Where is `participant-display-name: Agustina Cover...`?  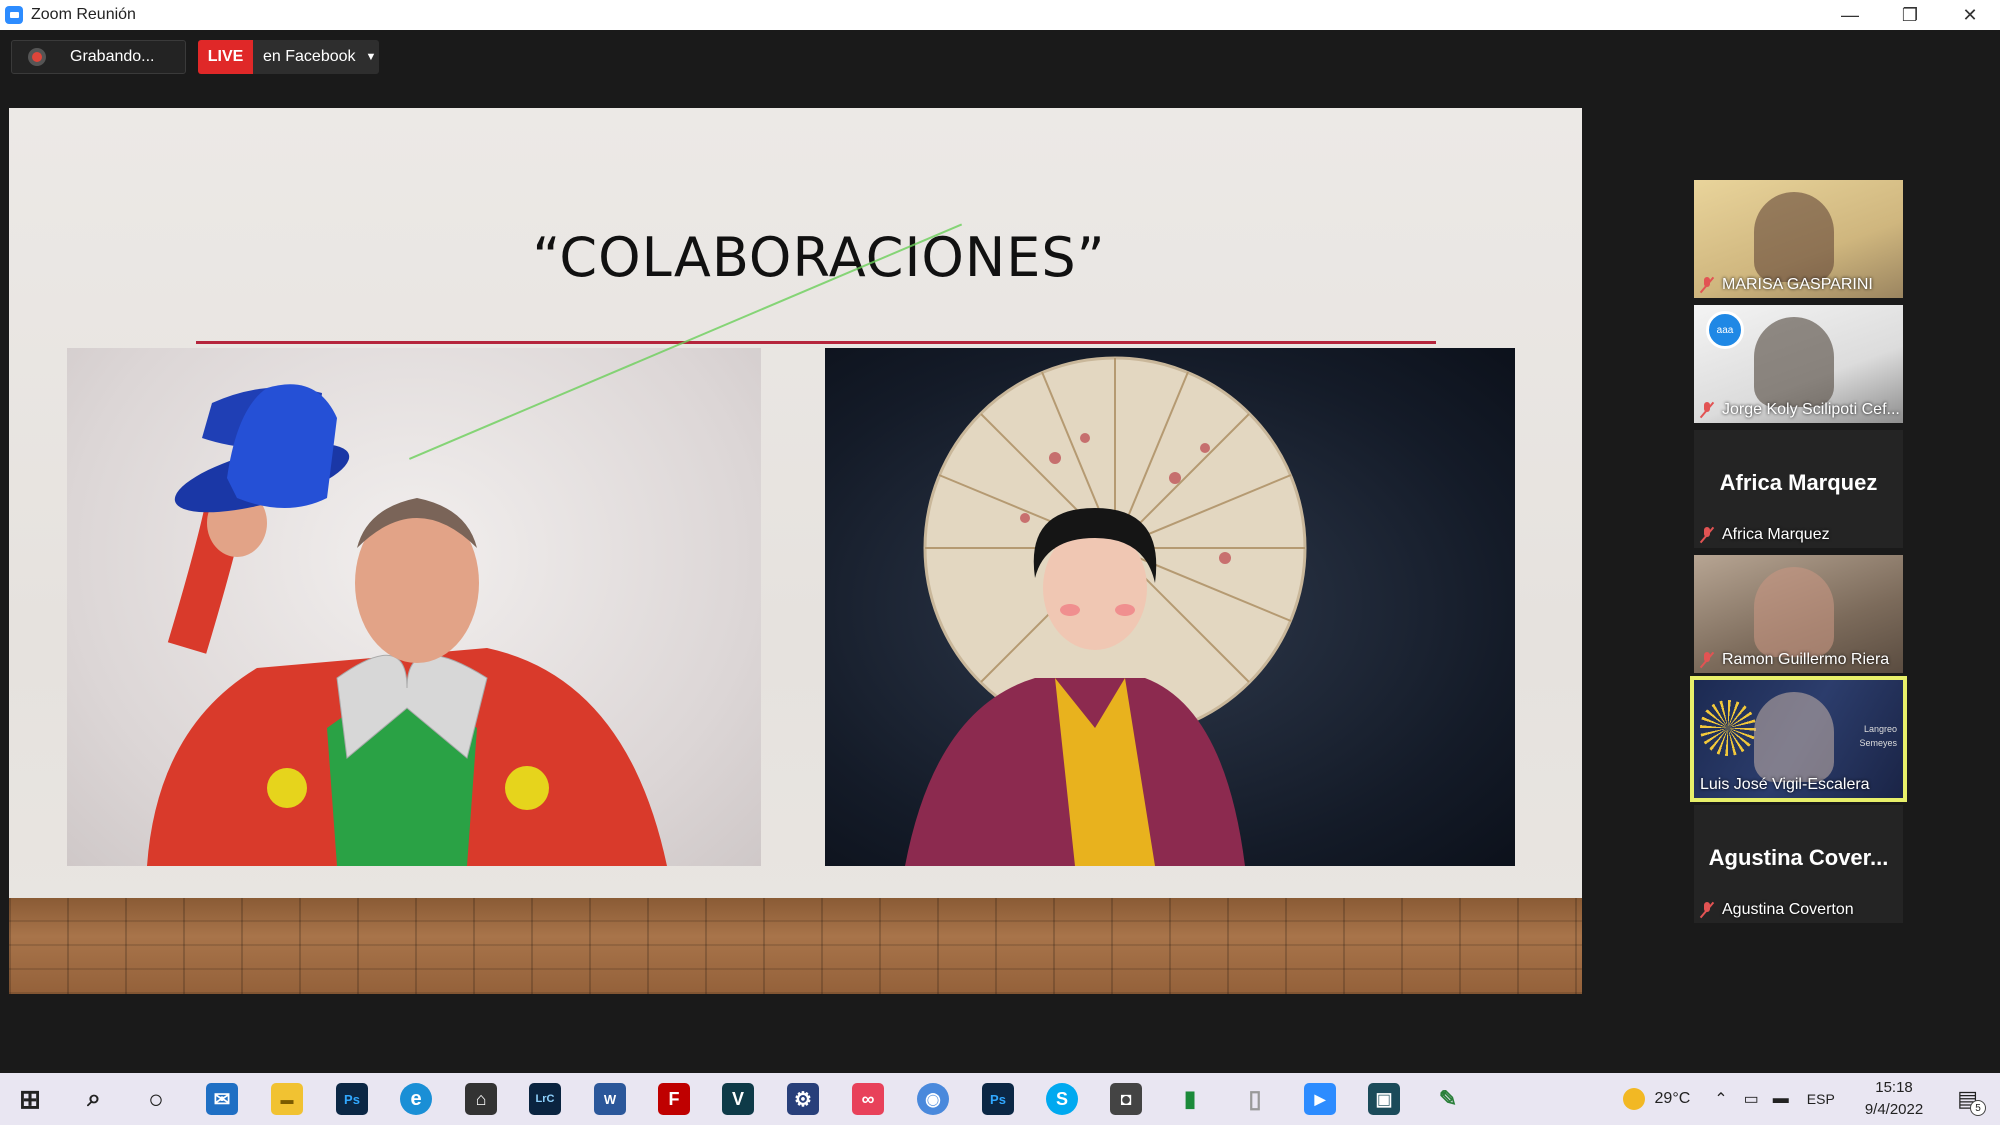 participant-display-name: Agustina Cover... is located at coordinates (1798, 857).